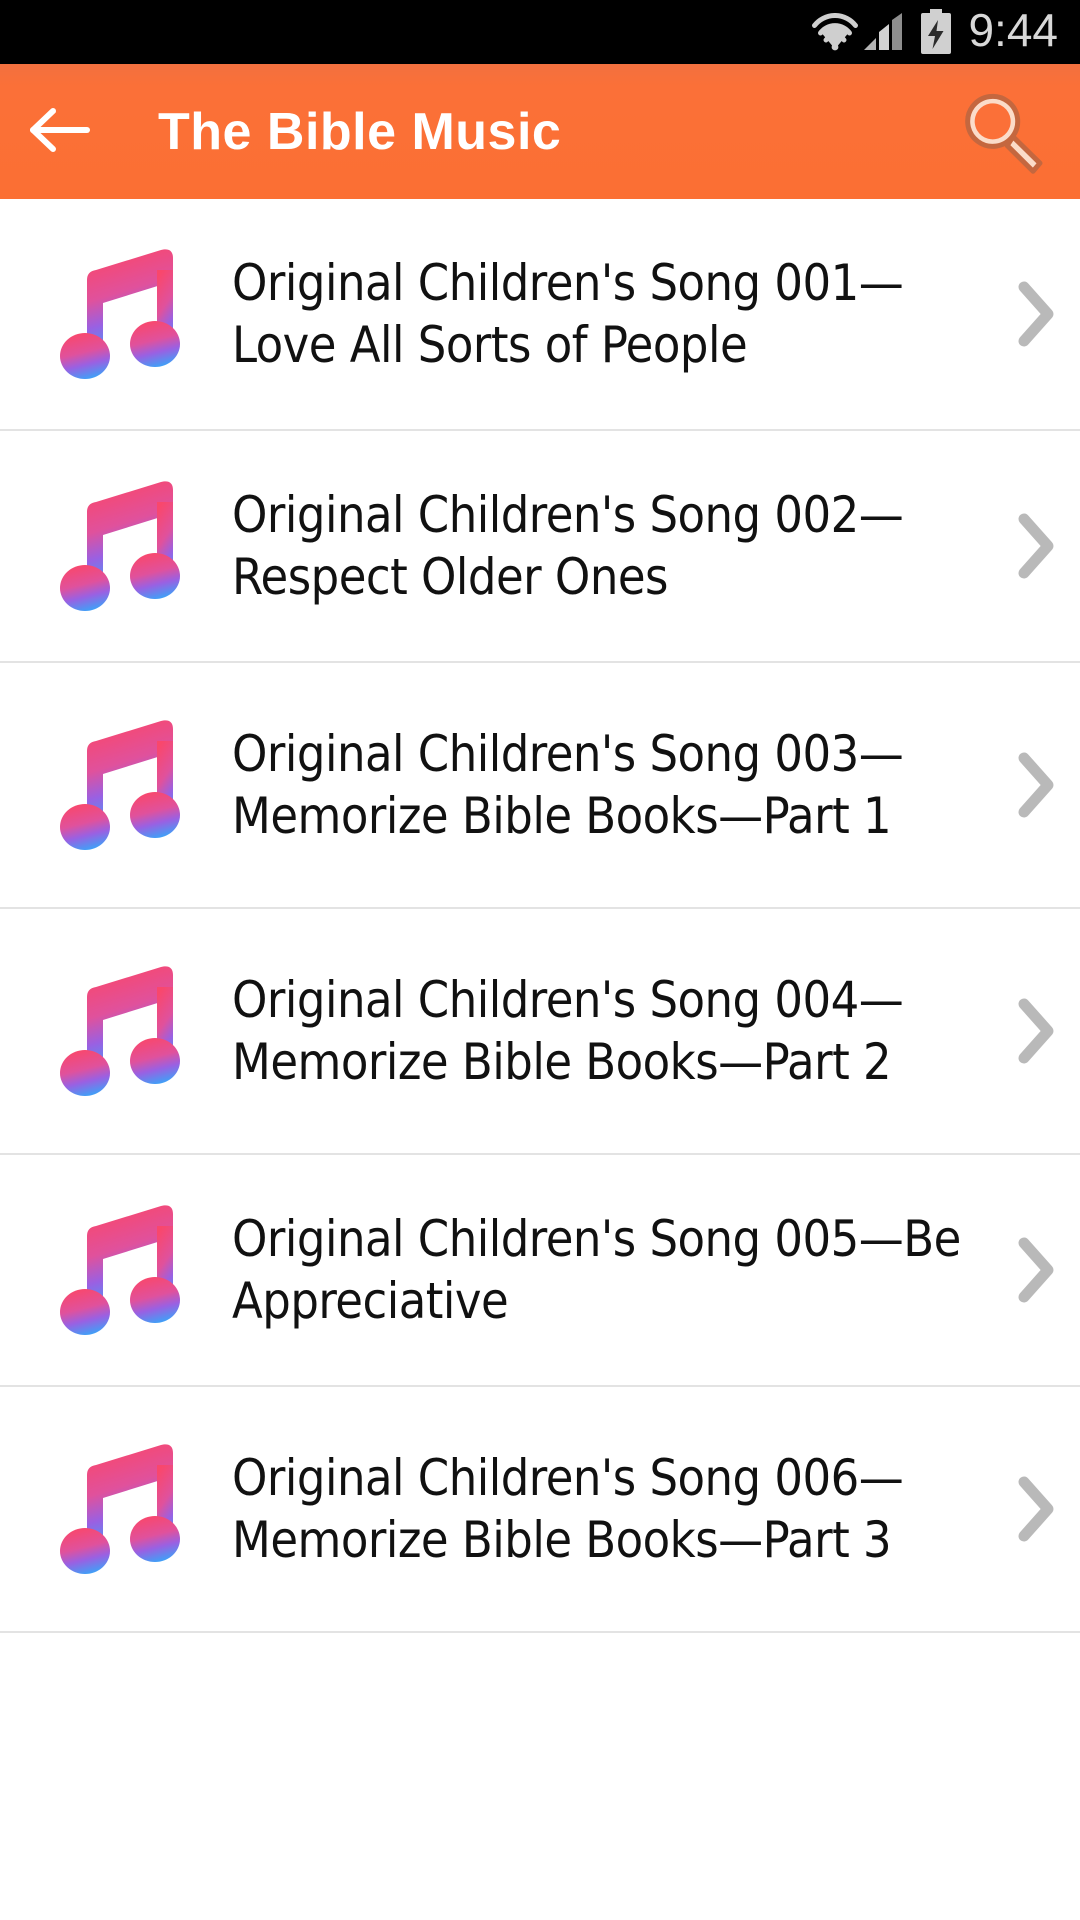  I want to click on search-icon, so click(1003, 132).